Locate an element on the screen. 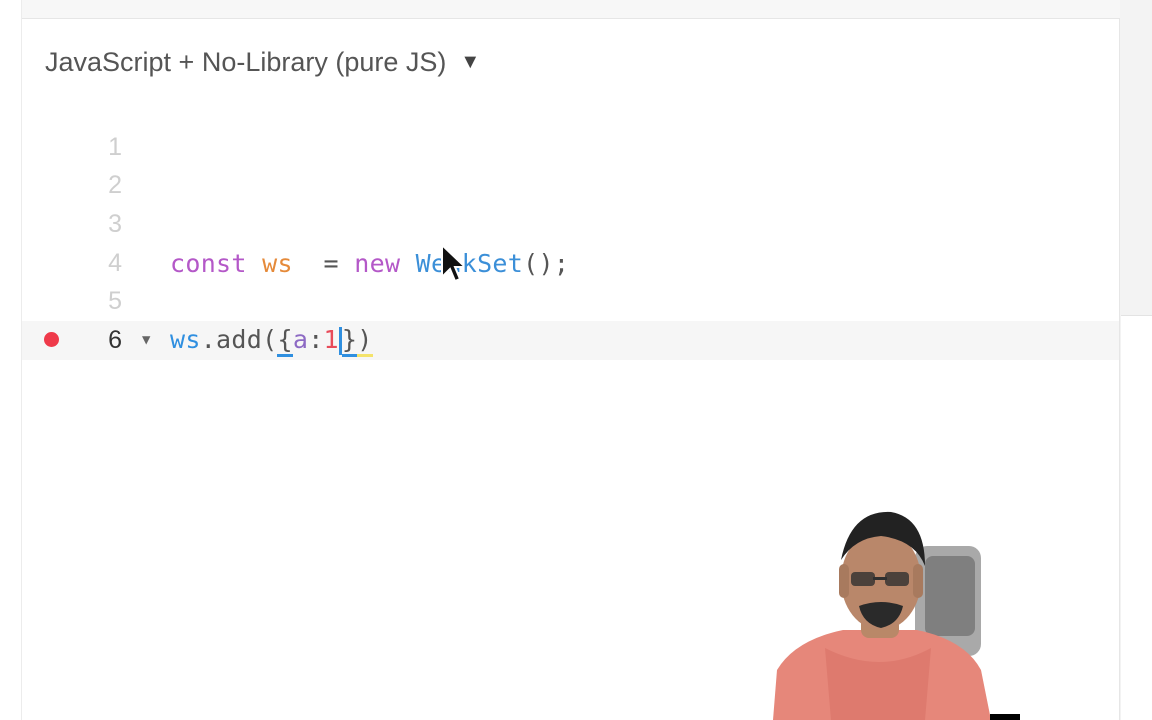 Image resolution: width=1152 pixels, height=720 pixels. line-number: 1 is located at coordinates (115, 146).